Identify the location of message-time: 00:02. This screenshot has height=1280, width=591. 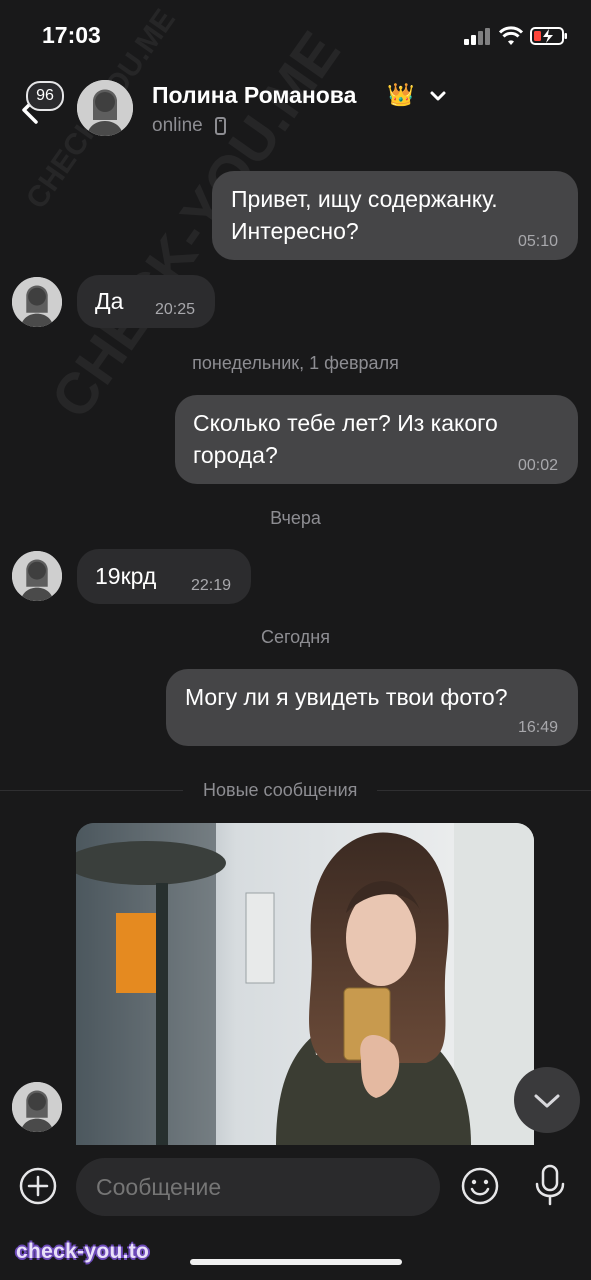
(537, 465).